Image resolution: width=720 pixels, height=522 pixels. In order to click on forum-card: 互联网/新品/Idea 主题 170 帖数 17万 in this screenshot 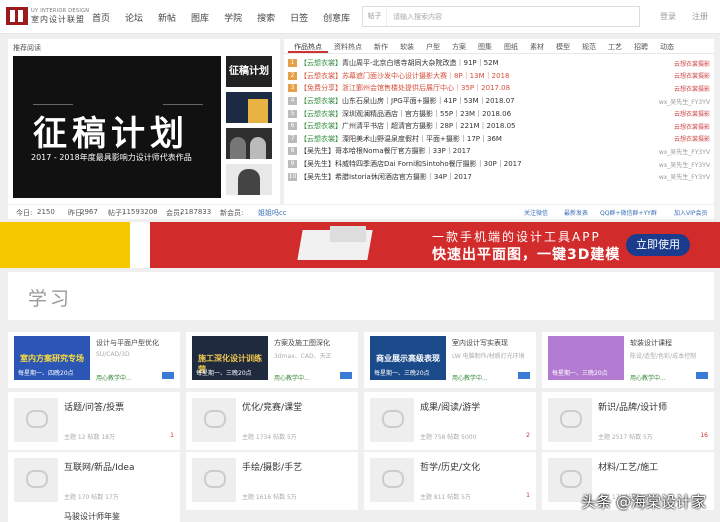, I will do `click(94, 481)`.